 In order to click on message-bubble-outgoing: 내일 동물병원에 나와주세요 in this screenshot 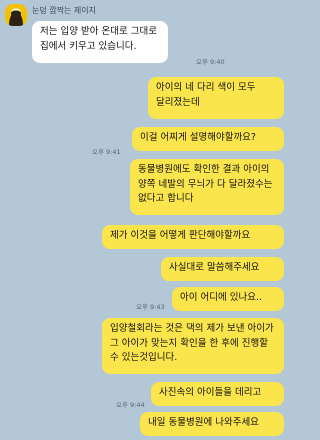, I will do `click(212, 424)`.